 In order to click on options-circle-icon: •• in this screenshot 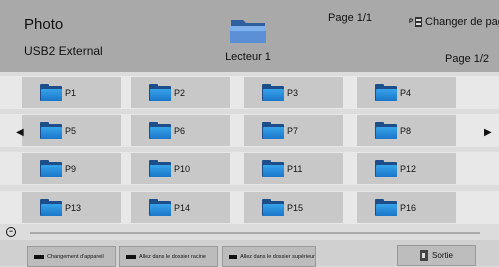, I will do `click(11, 232)`.